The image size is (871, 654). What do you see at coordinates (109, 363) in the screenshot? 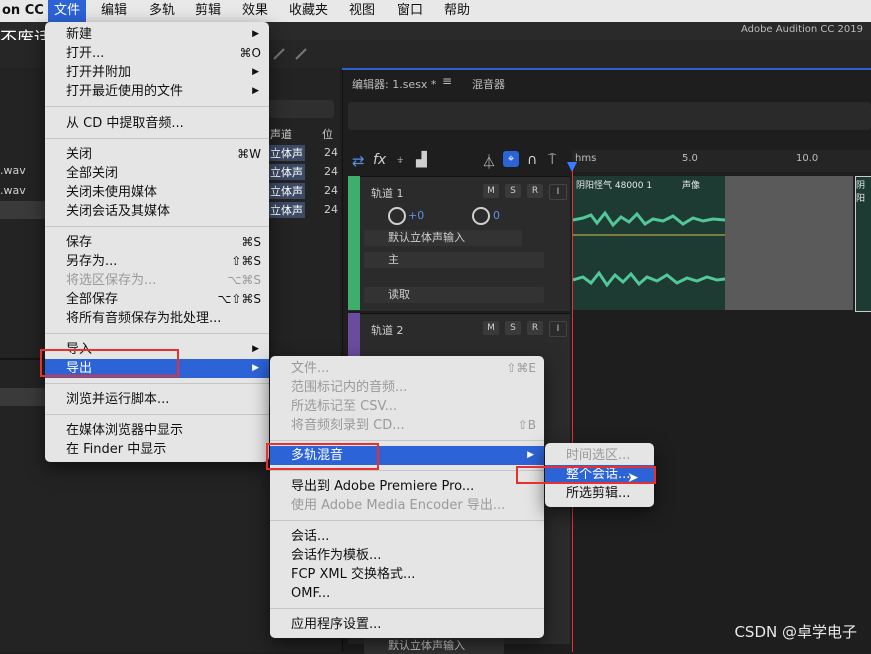
I see `annotation-box-export` at bounding box center [109, 363].